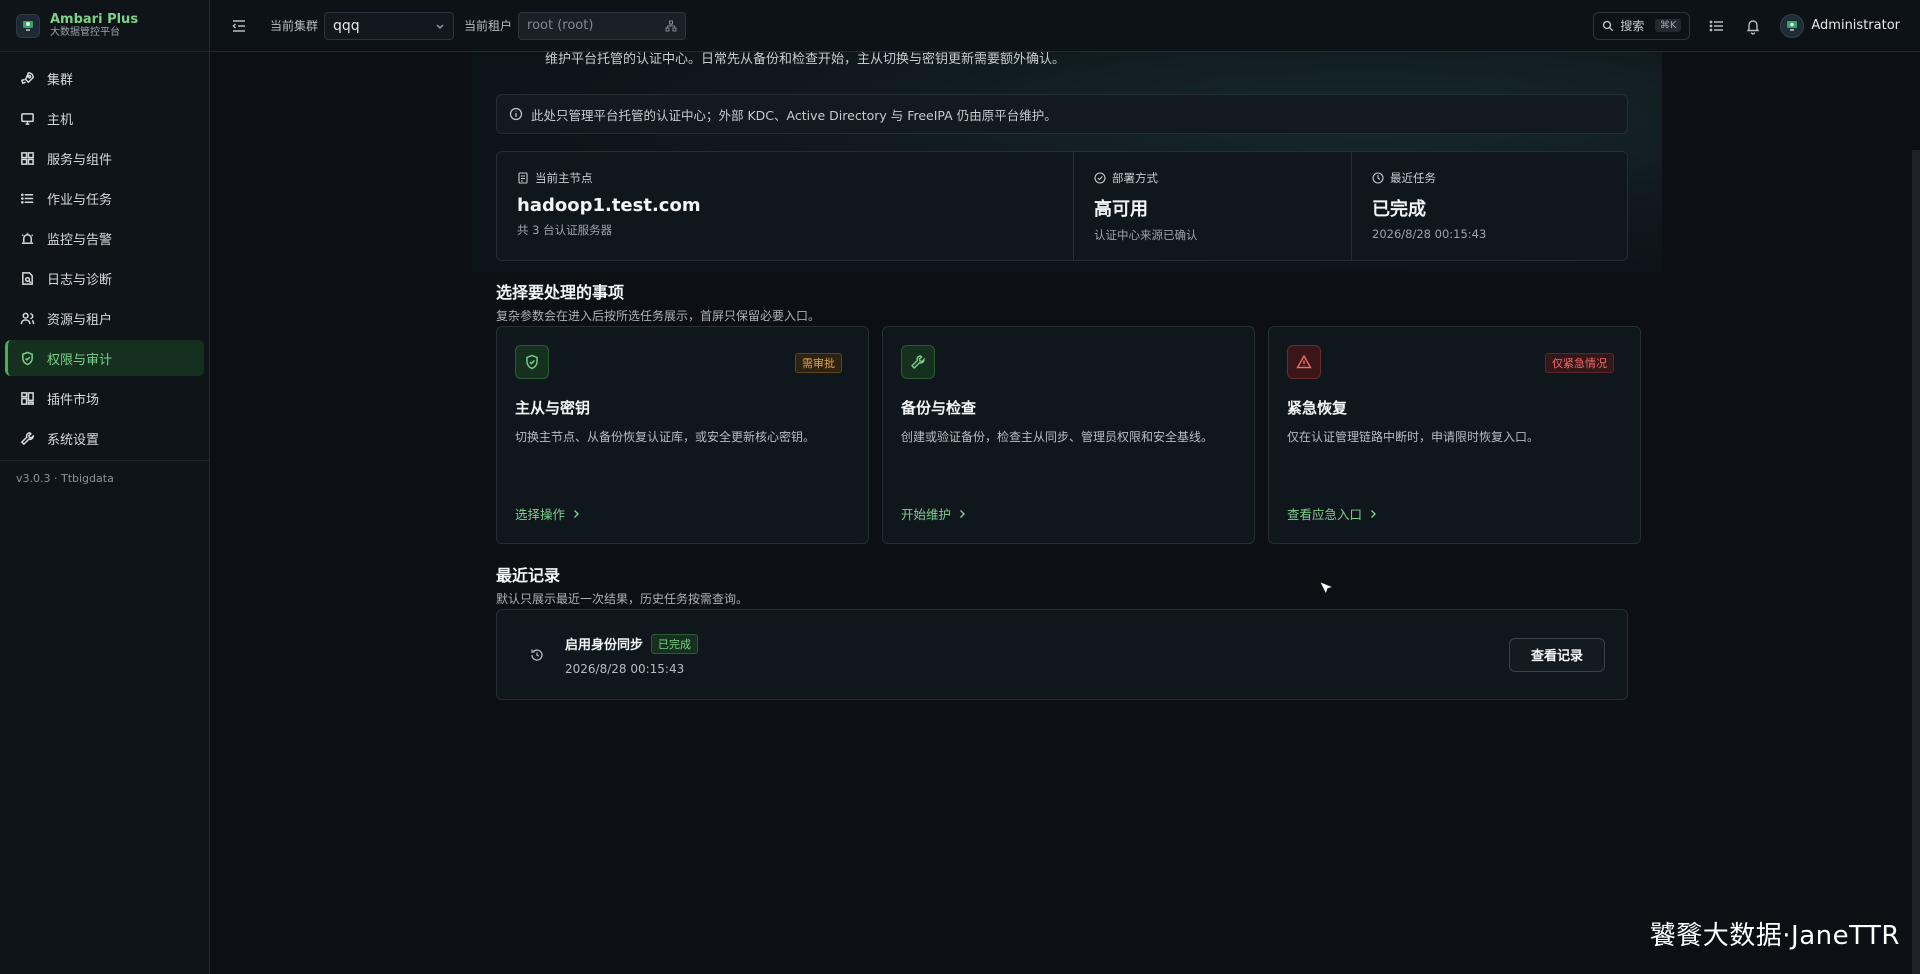  What do you see at coordinates (80, 240) in the screenshot?
I see `sidebar-item-label: 监控与告警` at bounding box center [80, 240].